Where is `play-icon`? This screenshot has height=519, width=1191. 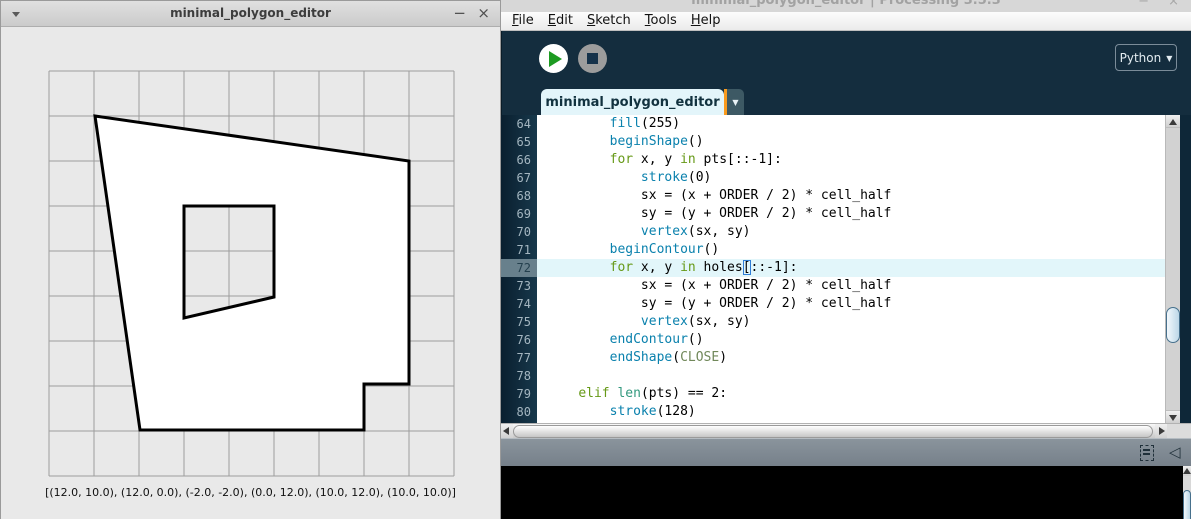 play-icon is located at coordinates (555, 59).